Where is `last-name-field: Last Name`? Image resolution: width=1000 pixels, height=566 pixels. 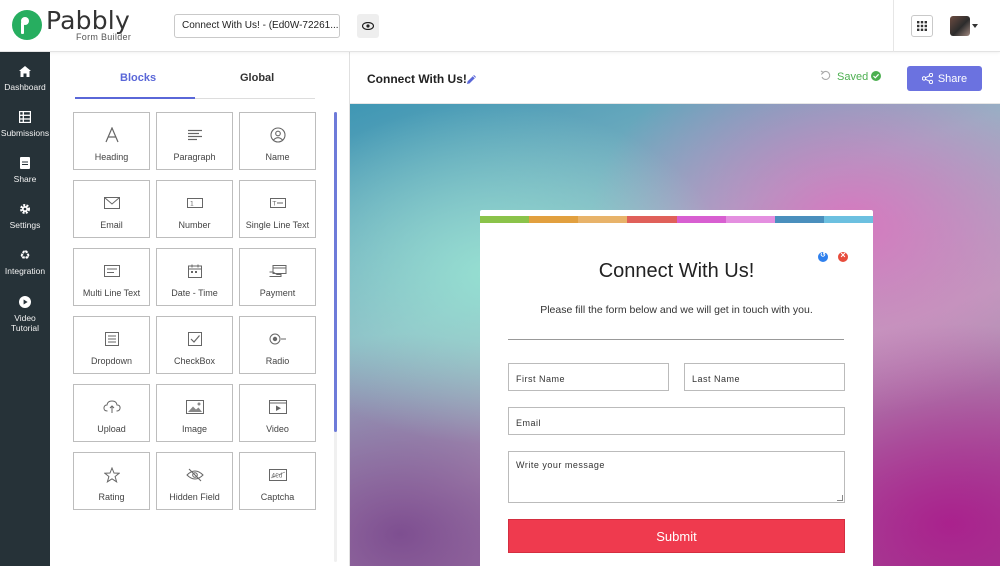 last-name-field: Last Name is located at coordinates (764, 377).